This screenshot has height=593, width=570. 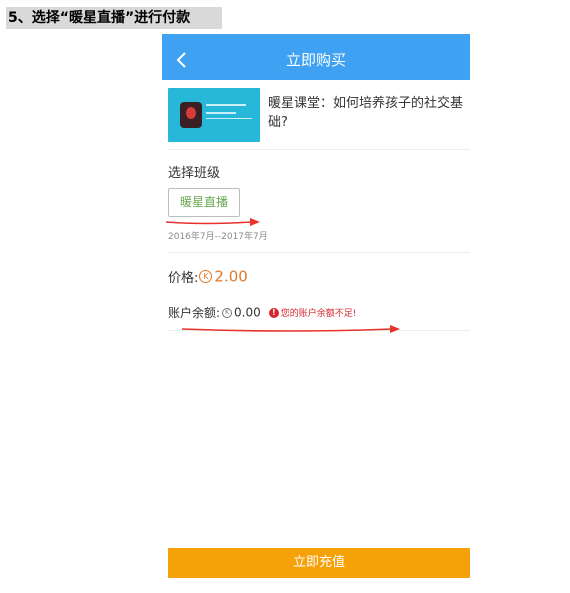 What do you see at coordinates (273, 312) in the screenshot?
I see `warning-icon: !` at bounding box center [273, 312].